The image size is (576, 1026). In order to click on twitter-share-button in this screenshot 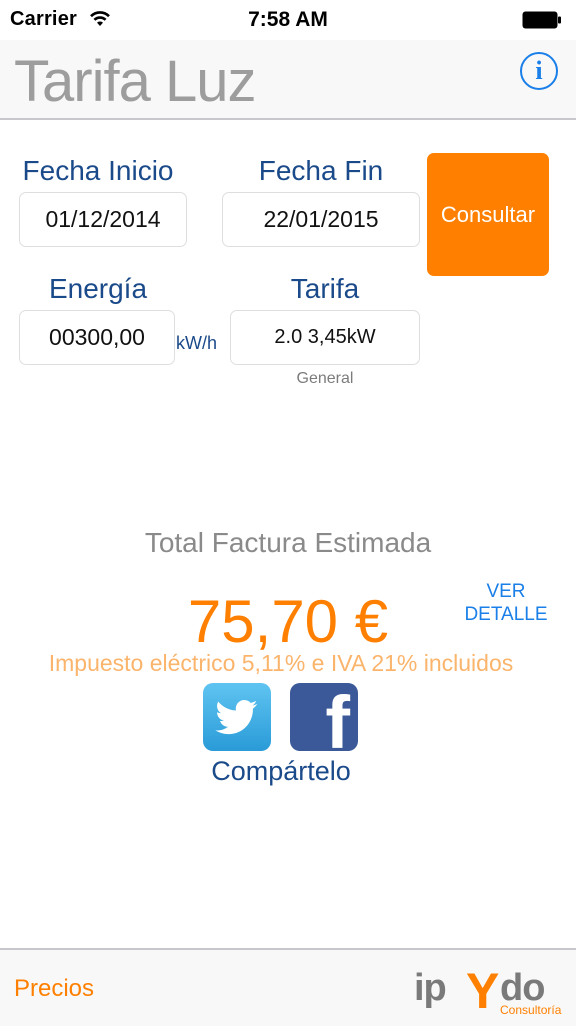, I will do `click(237, 717)`.